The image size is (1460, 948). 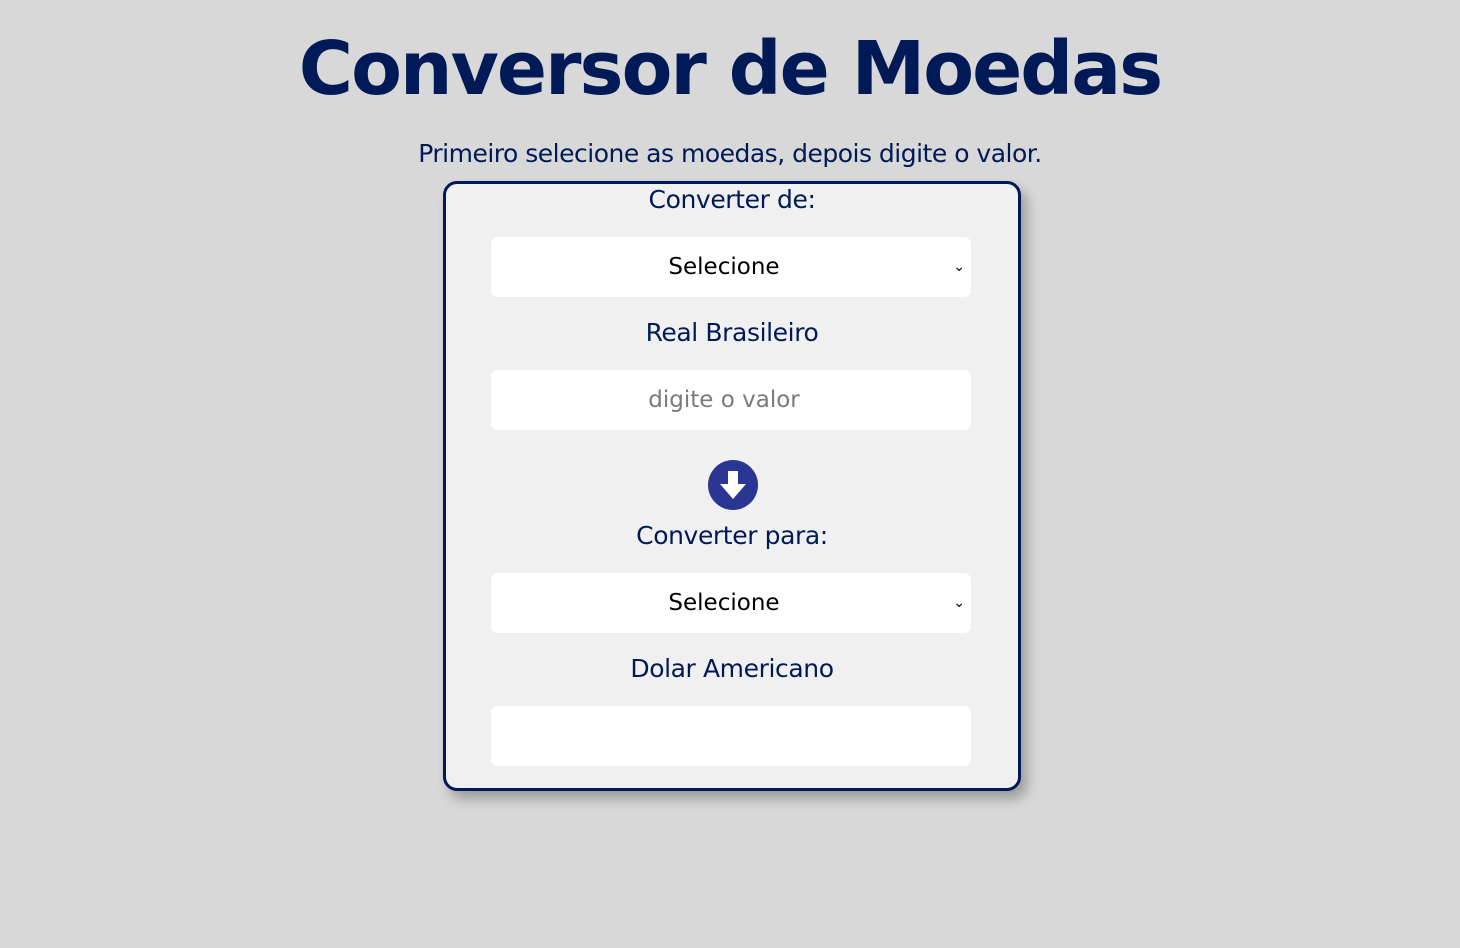 What do you see at coordinates (730, 69) in the screenshot?
I see `page-title: Conversor de Moedas` at bounding box center [730, 69].